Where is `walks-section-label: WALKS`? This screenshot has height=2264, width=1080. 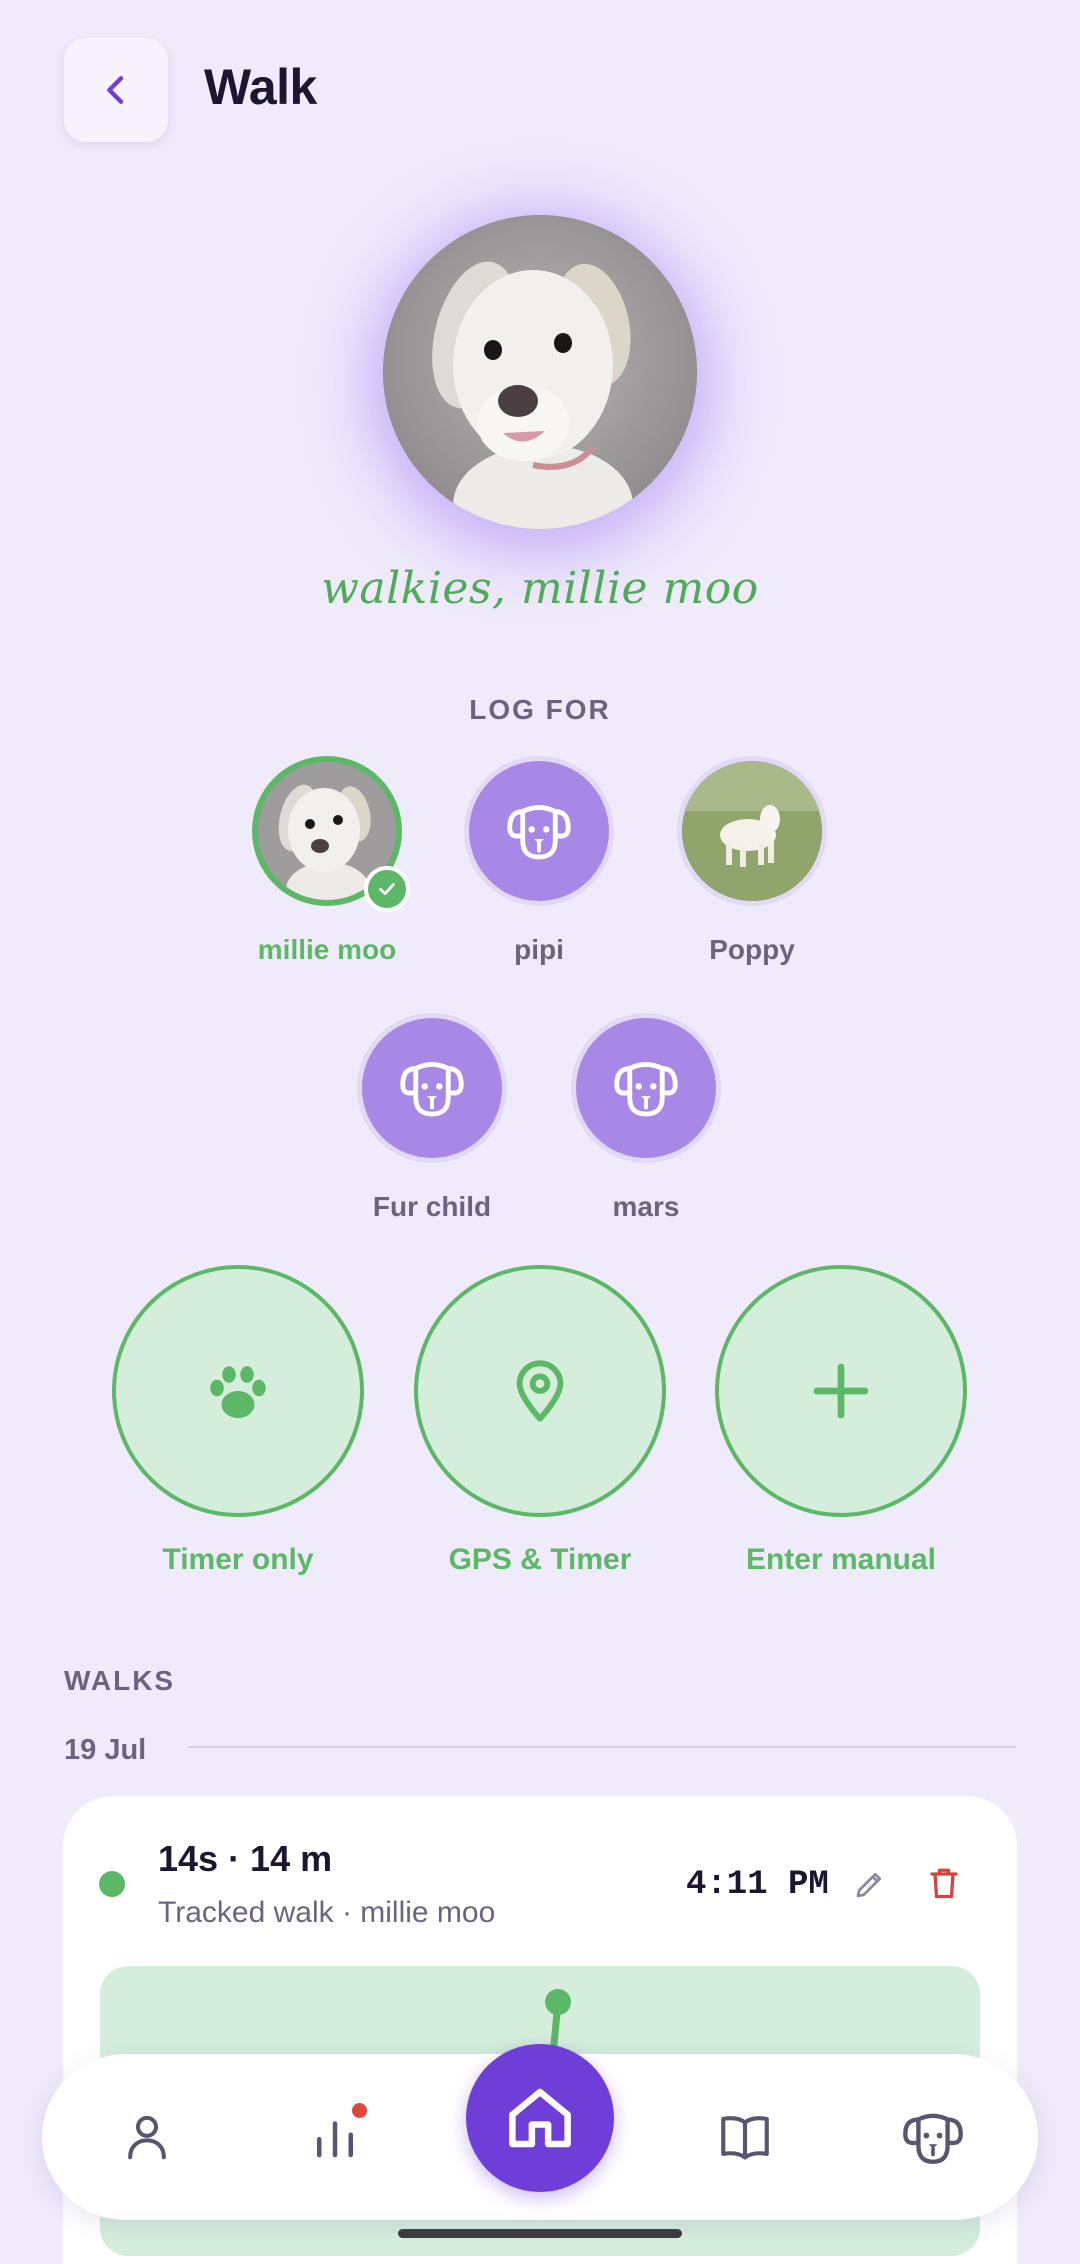 walks-section-label: WALKS is located at coordinates (120, 1680).